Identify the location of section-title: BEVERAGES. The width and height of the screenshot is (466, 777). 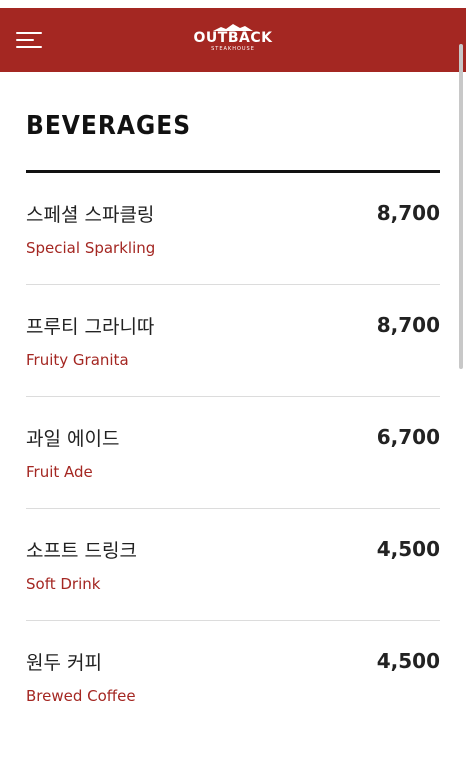
(109, 126).